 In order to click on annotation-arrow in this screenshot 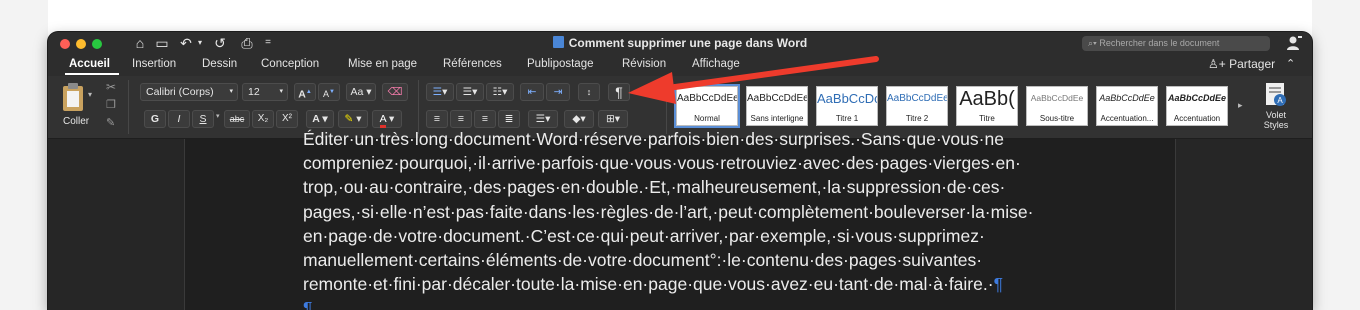, I will do `click(753, 80)`.